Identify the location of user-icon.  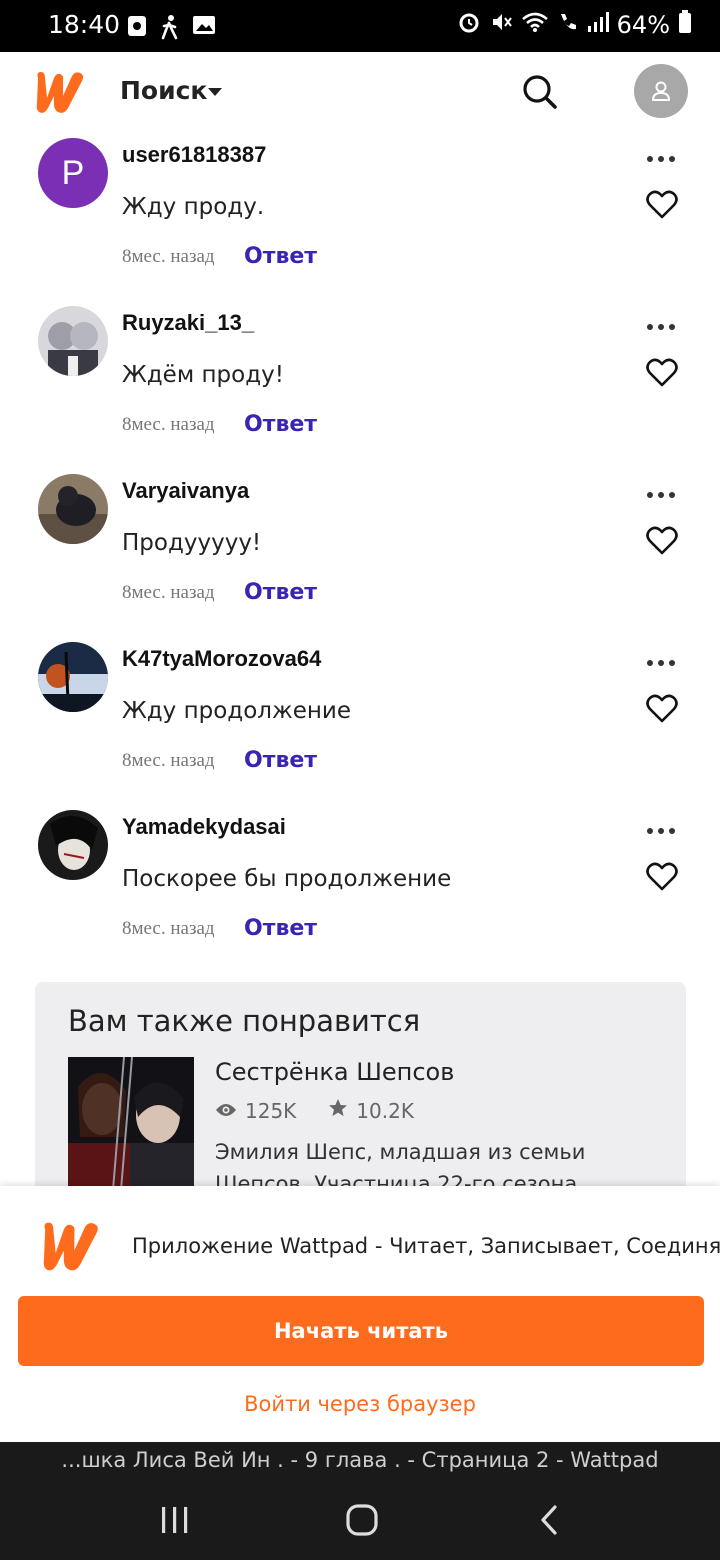
(661, 91).